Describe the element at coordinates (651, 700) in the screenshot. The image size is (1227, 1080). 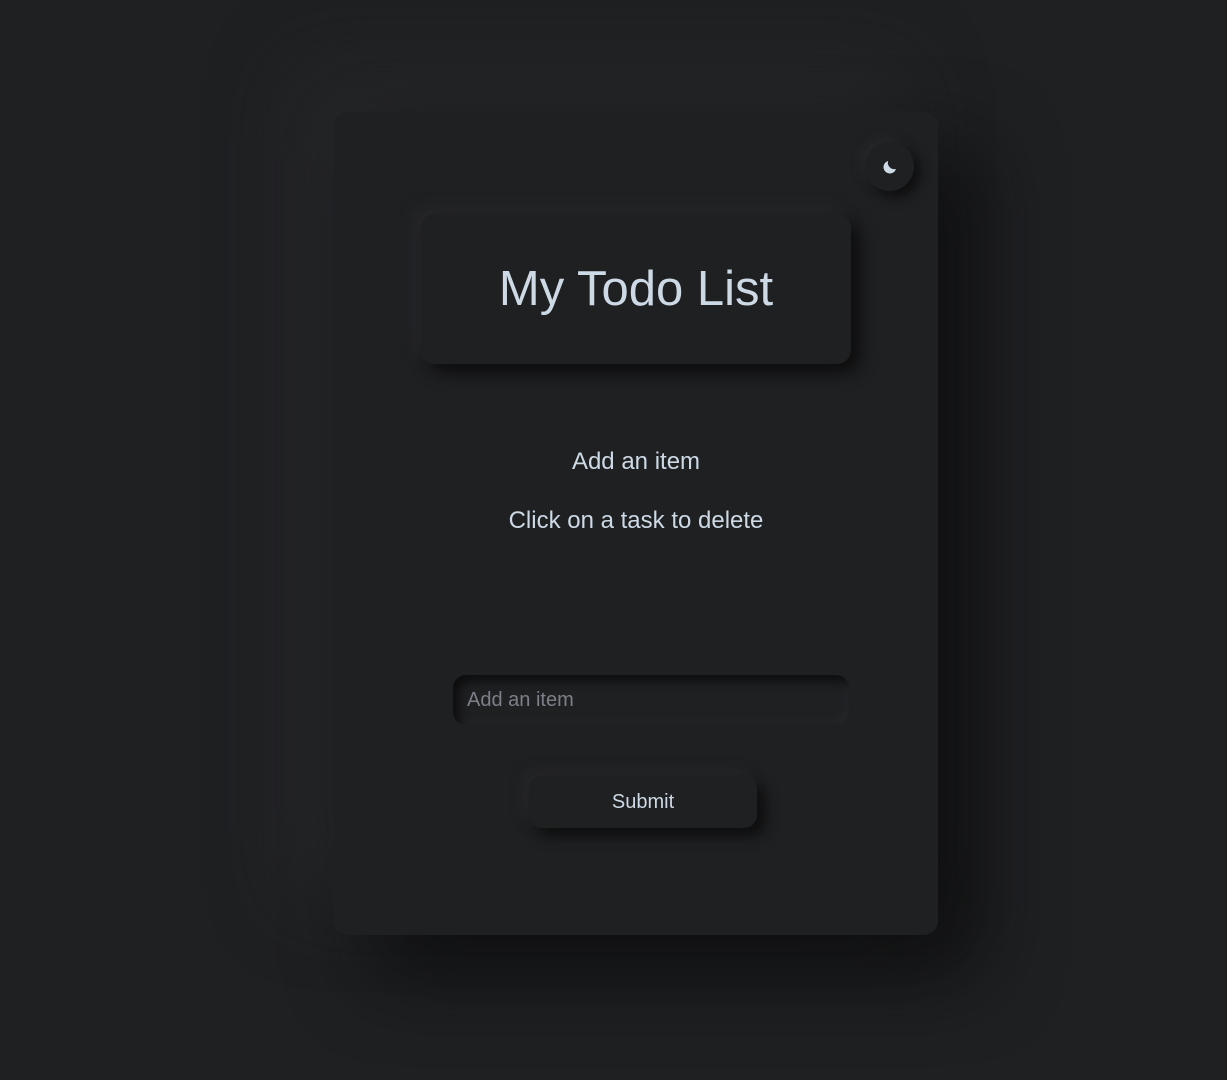
I see `add-item-input` at that location.